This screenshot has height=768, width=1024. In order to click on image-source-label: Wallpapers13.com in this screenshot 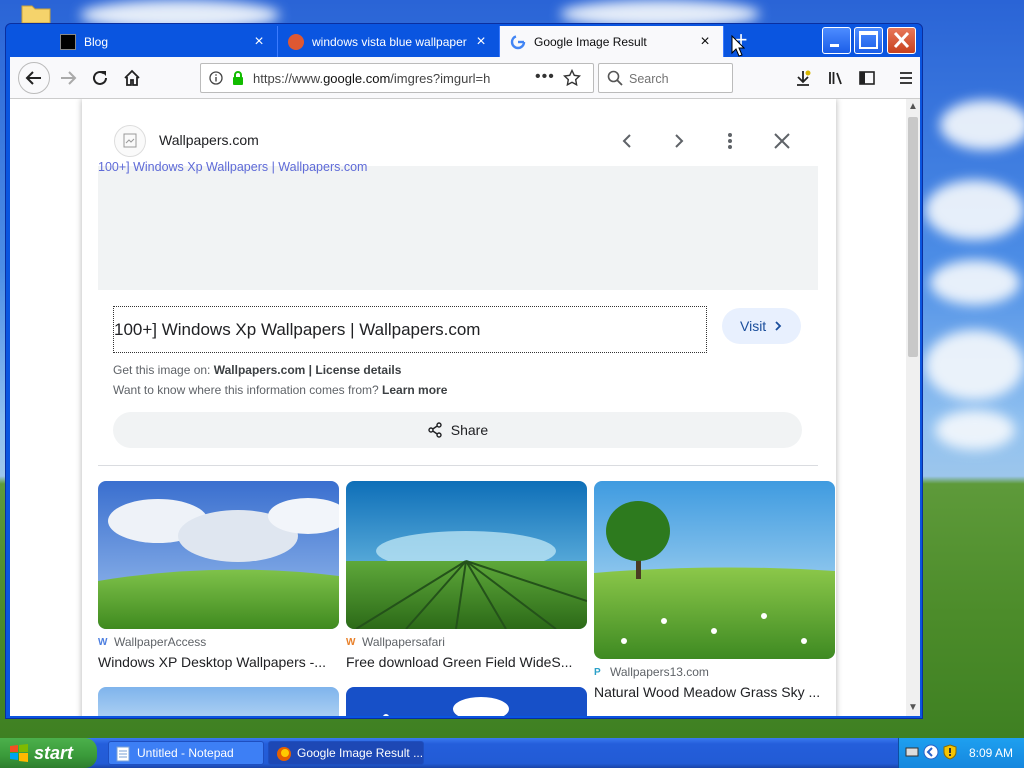, I will do `click(659, 672)`.